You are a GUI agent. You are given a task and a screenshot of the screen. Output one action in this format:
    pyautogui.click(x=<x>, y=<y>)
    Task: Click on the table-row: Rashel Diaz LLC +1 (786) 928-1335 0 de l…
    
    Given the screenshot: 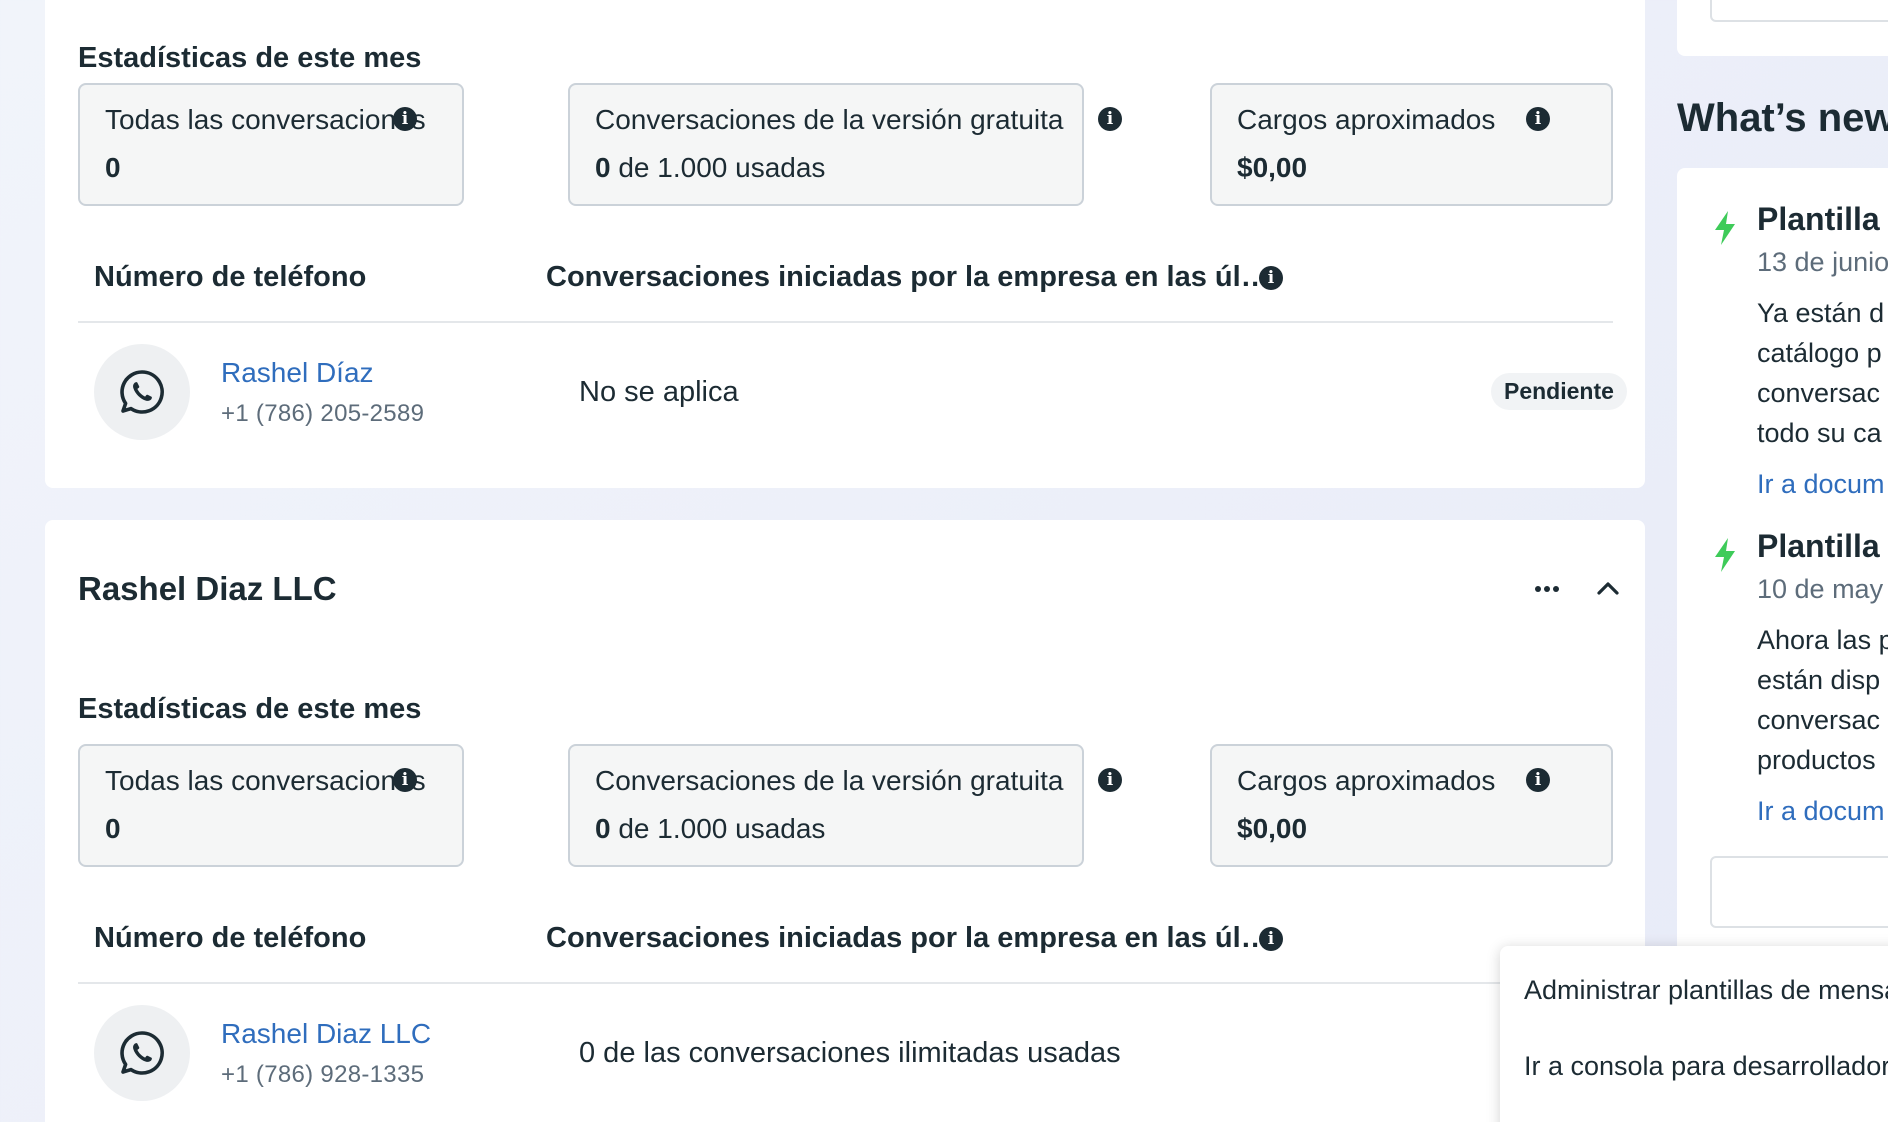 What is the action you would take?
    pyautogui.click(x=845, y=1052)
    